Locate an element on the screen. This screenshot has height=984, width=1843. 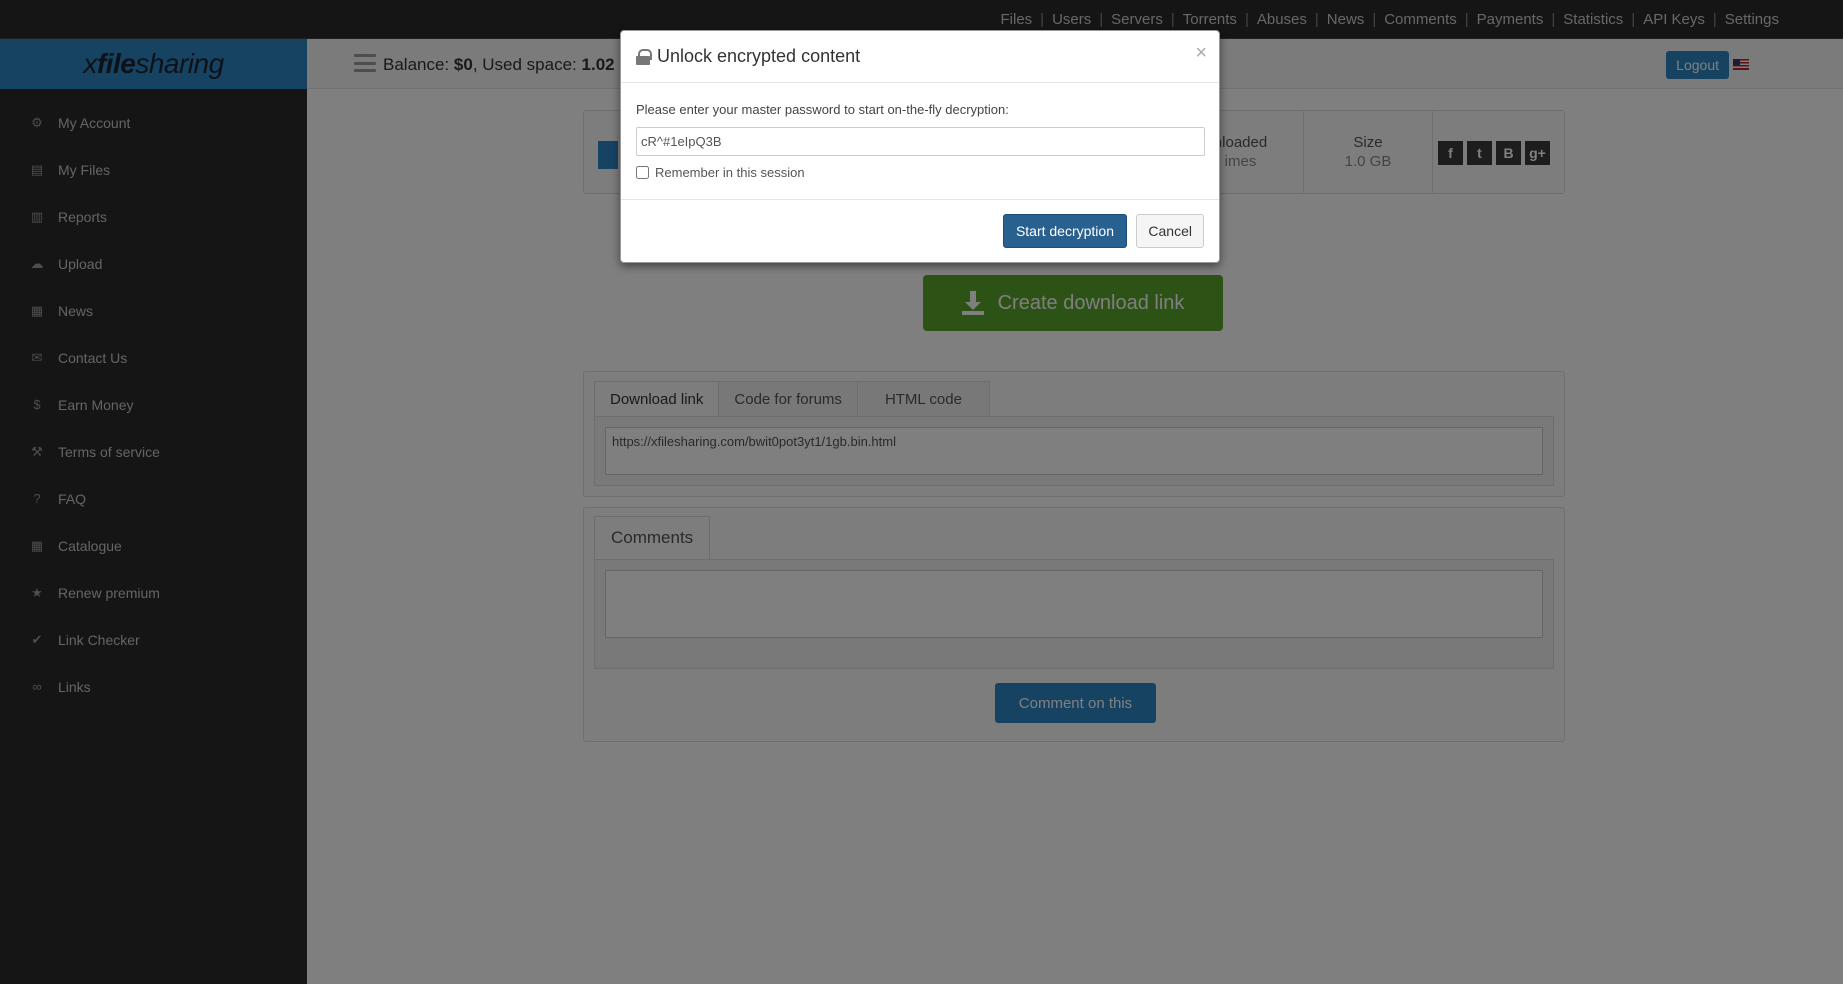
remember-session: Remember in this session is located at coordinates (720, 172).